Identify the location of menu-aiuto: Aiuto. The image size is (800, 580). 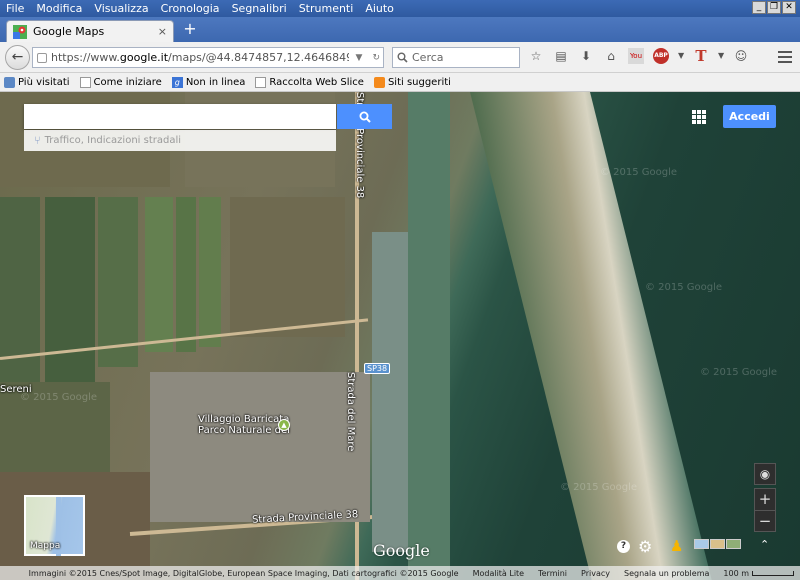
(379, 8).